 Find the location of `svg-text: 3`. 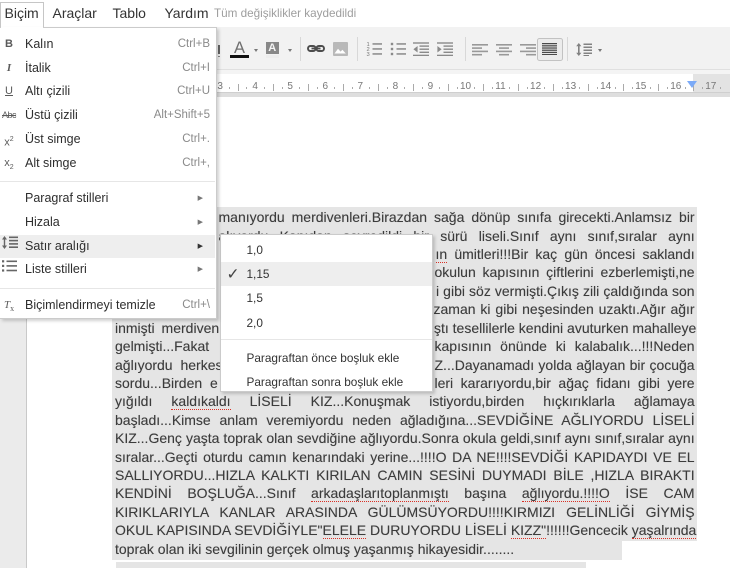

svg-text: 3 is located at coordinates (367, 54).